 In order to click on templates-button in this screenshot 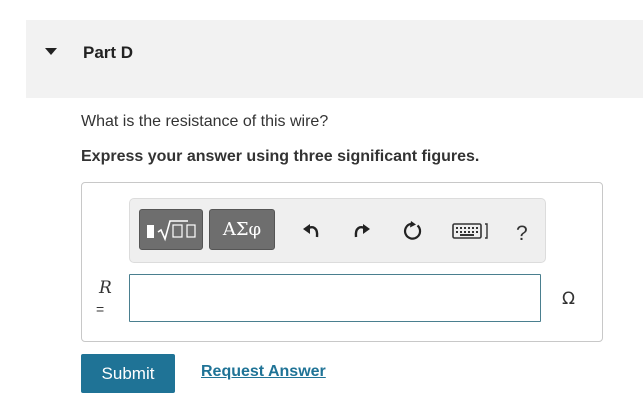, I will do `click(171, 229)`.